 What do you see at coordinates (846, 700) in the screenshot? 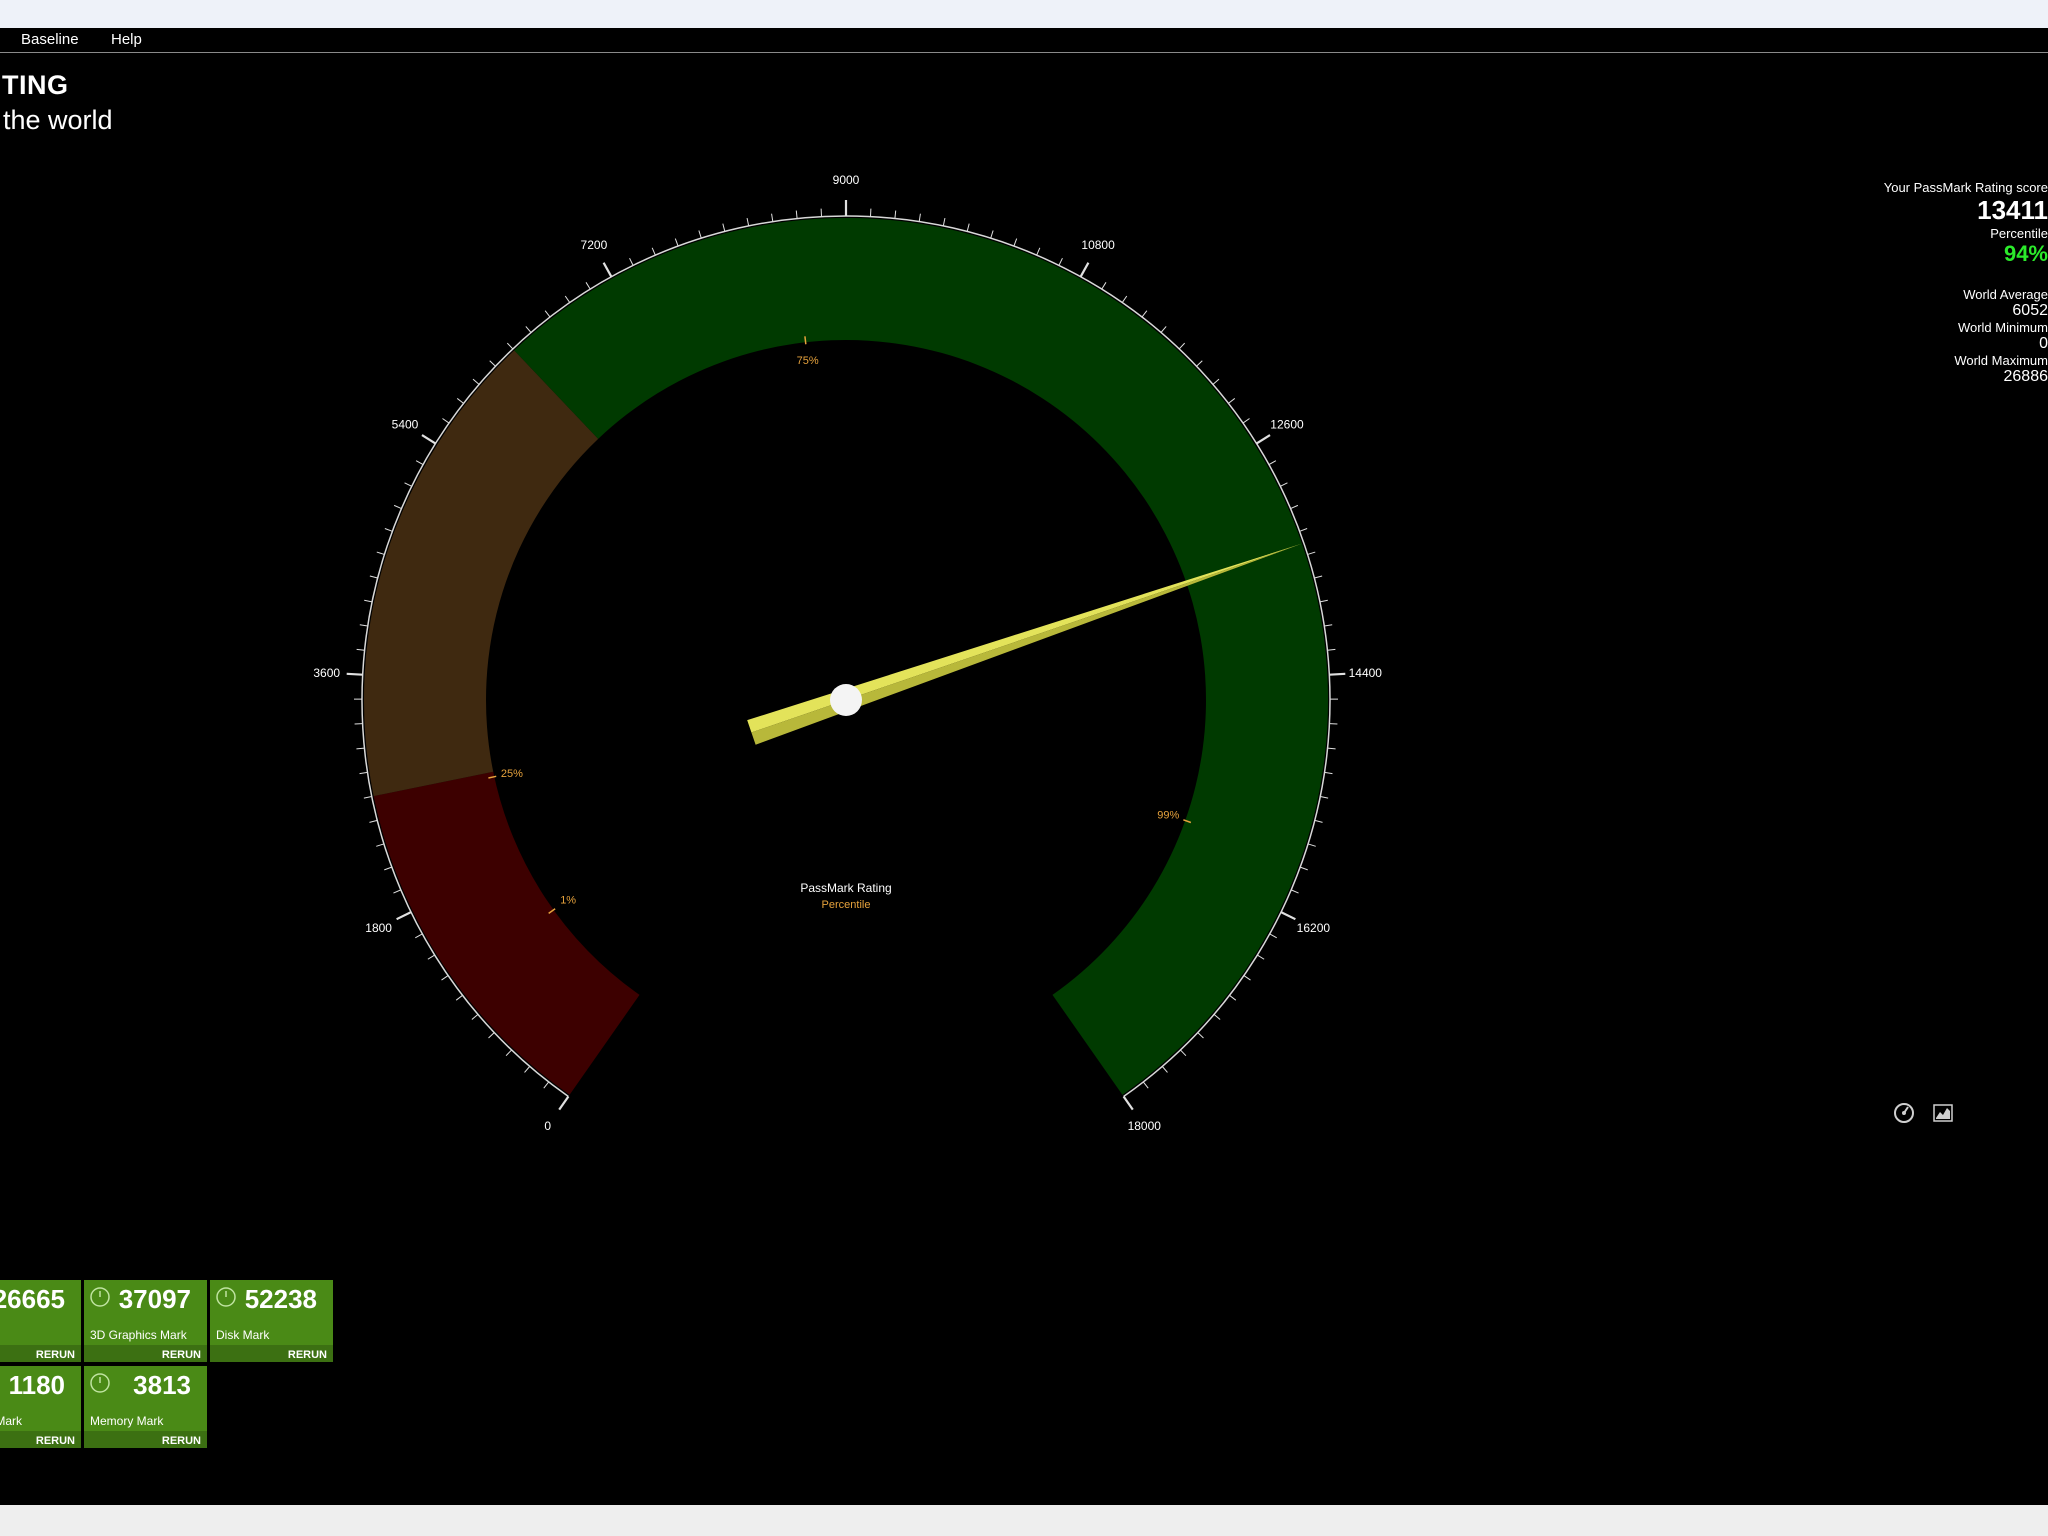
I see `gauge-hub` at bounding box center [846, 700].